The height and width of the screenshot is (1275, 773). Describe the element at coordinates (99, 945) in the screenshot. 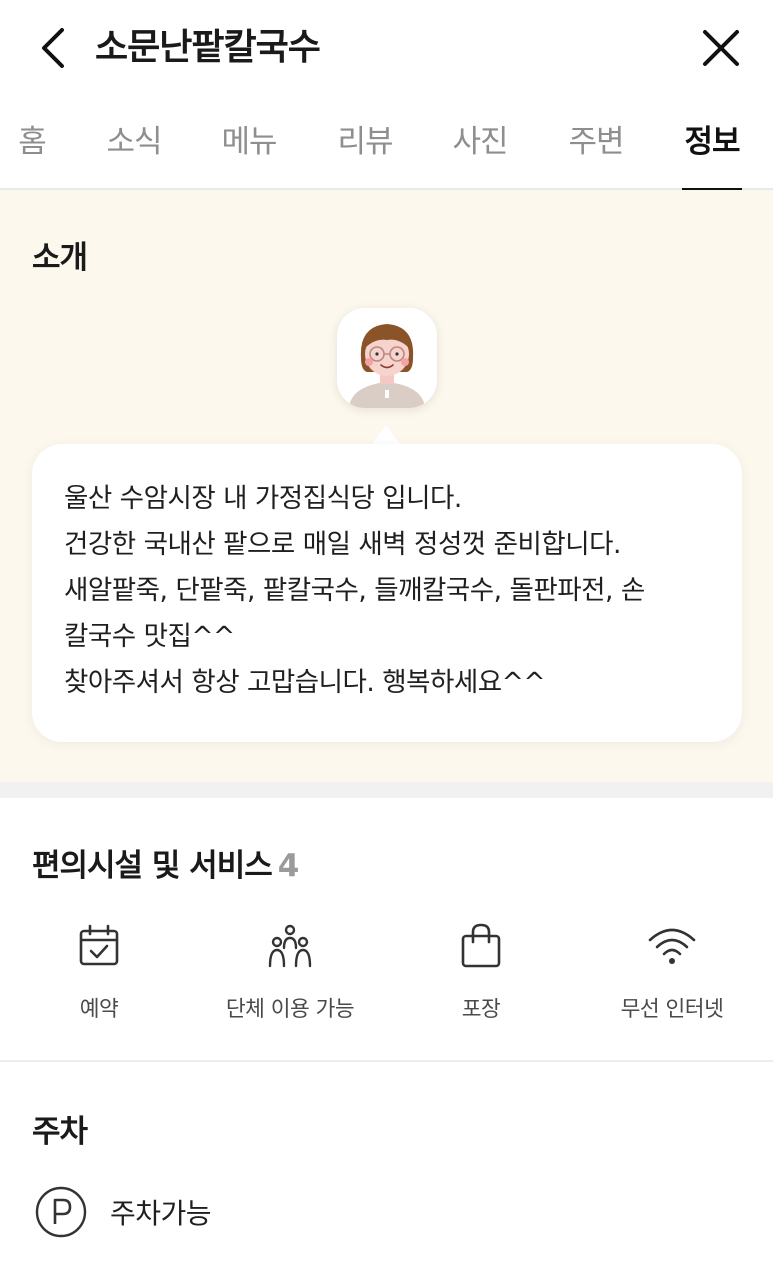

I see `calendar-check-icon` at that location.